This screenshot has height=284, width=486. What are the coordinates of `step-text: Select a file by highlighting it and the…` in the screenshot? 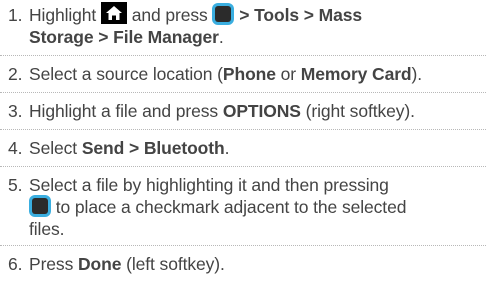 It's located at (209, 185).